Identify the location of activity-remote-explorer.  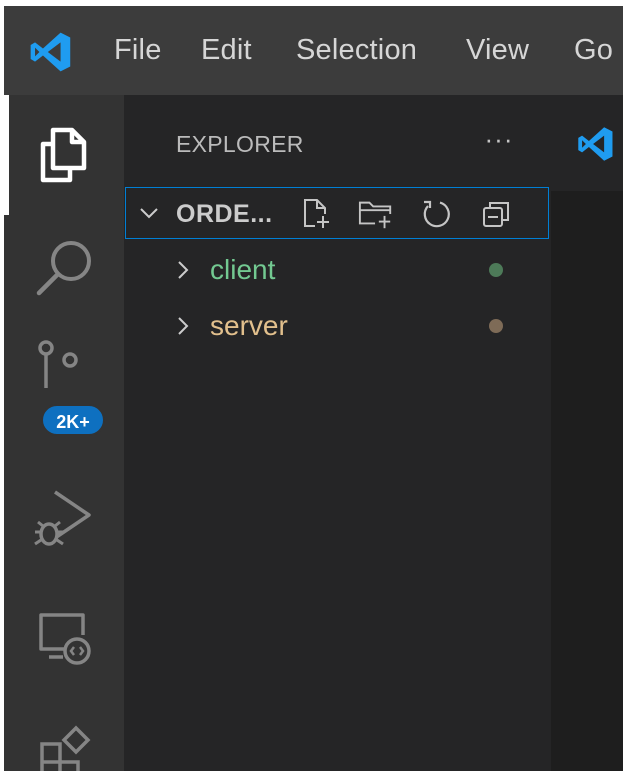
(64, 638).